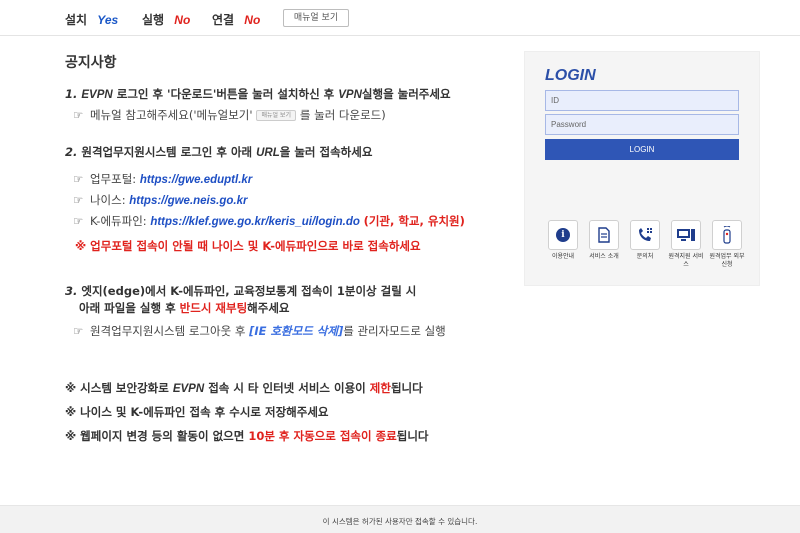 The height and width of the screenshot is (533, 800). Describe the element at coordinates (350, 95) in the screenshot. I see `item1-vpn: VPN` at that location.